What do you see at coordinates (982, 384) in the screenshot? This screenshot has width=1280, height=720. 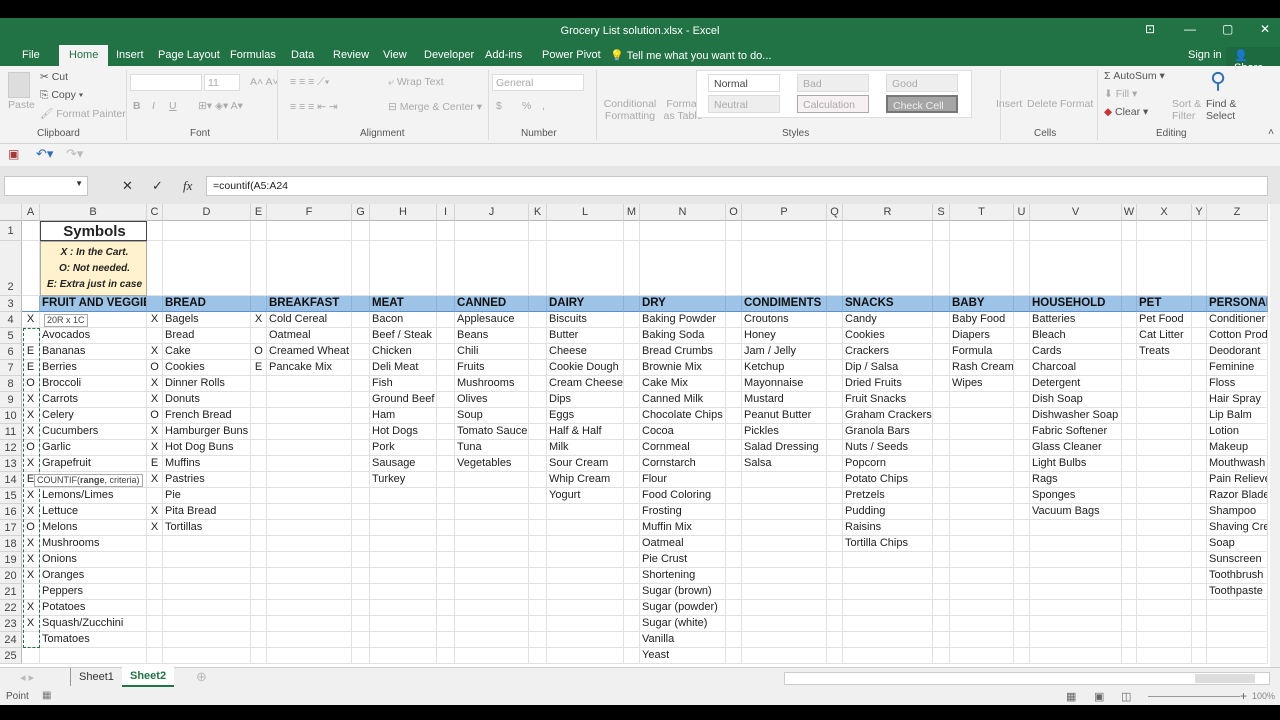 I see `item-baby: Wipes` at bounding box center [982, 384].